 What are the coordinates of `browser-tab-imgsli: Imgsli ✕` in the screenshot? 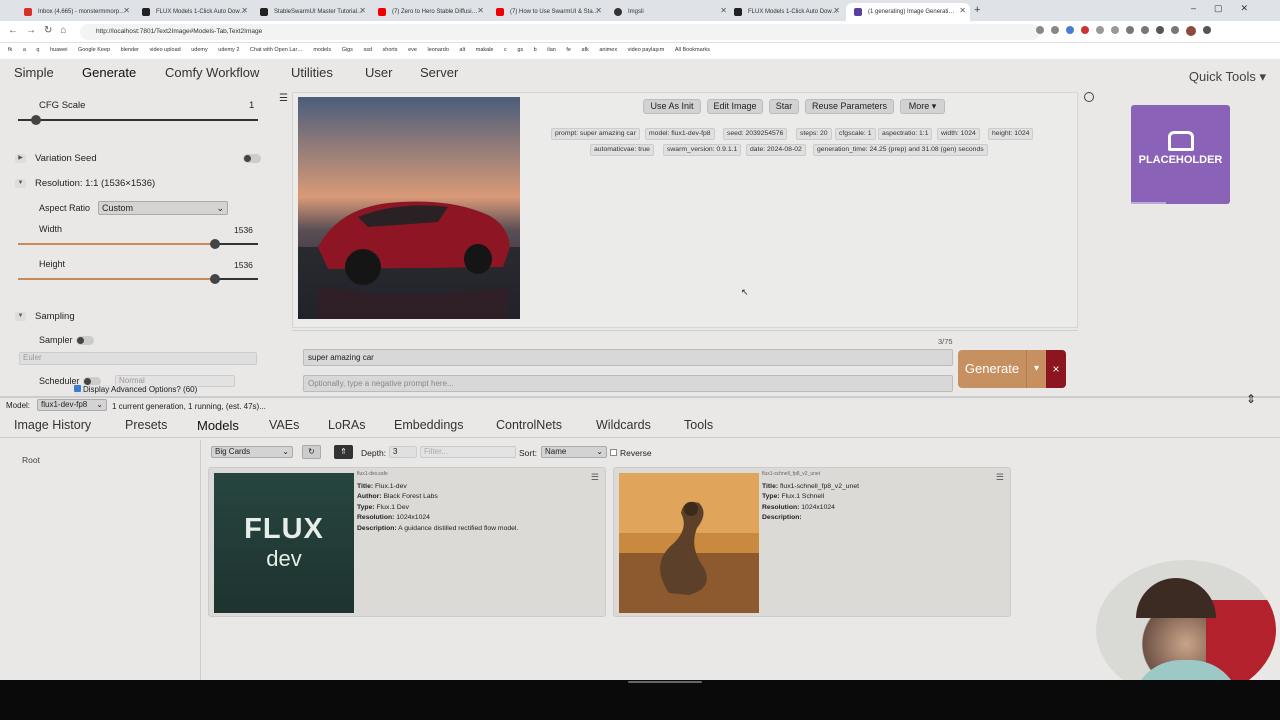 It's located at (668, 12).